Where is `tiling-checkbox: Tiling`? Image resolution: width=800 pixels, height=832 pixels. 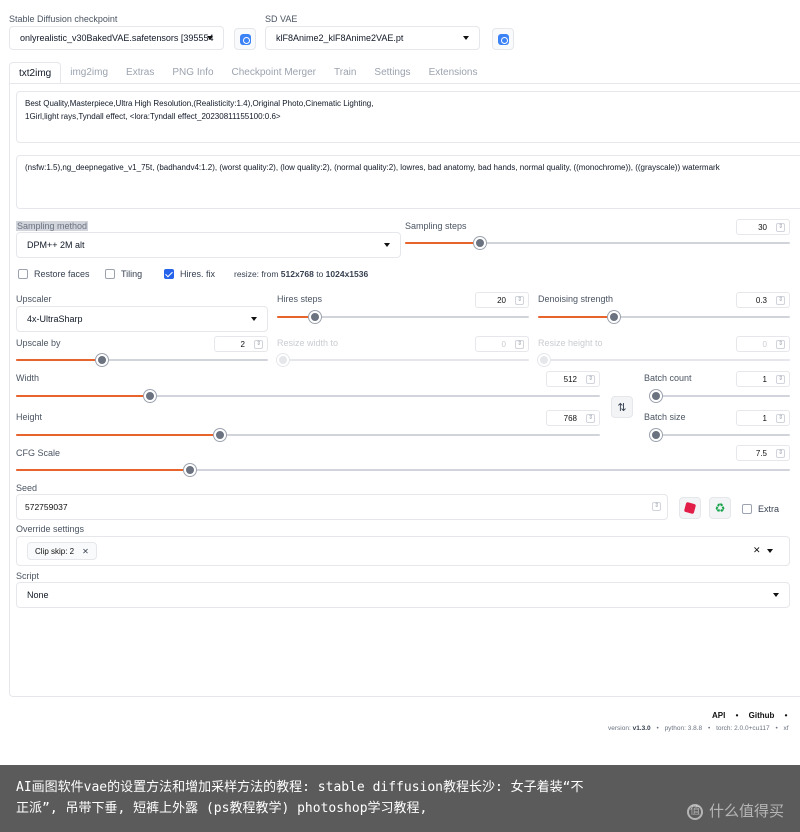 tiling-checkbox: Tiling is located at coordinates (123, 274).